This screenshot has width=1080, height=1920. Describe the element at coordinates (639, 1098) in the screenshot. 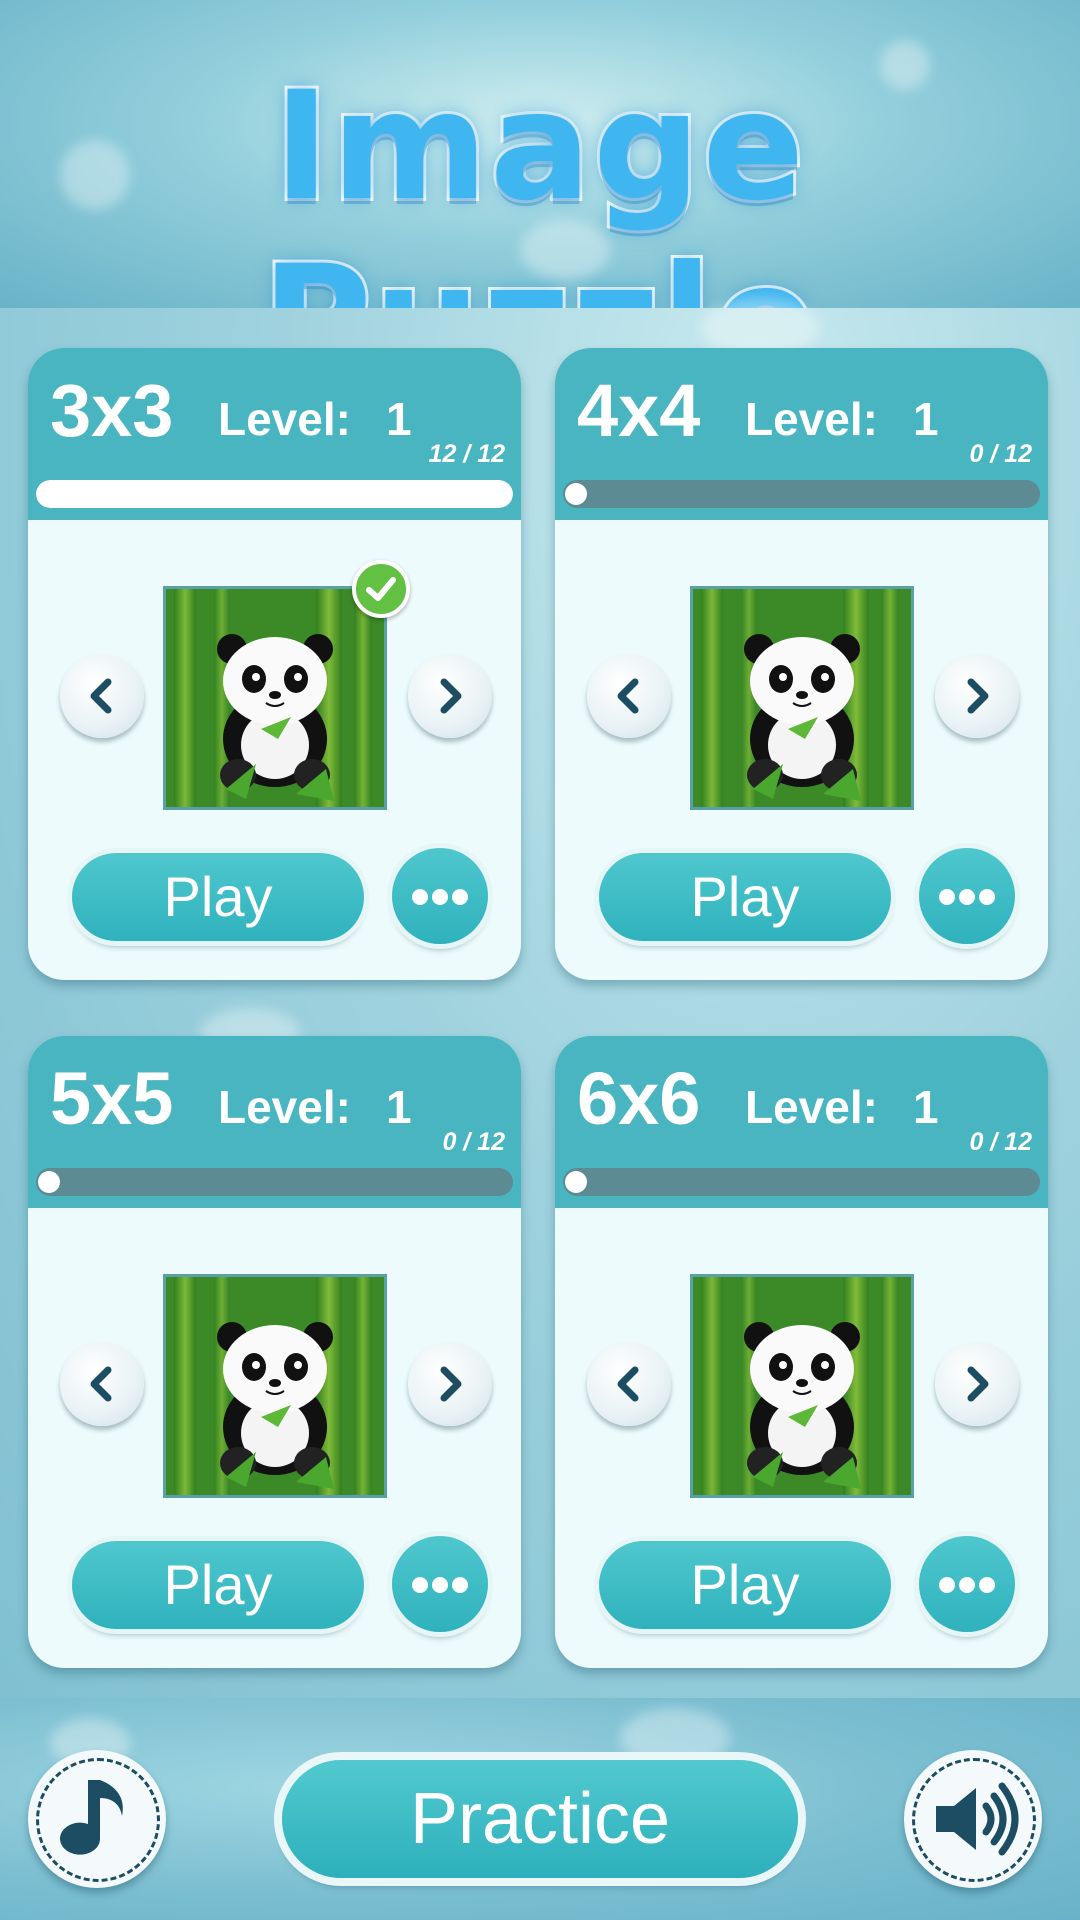

I see `grid-size-label: 6x6` at that location.